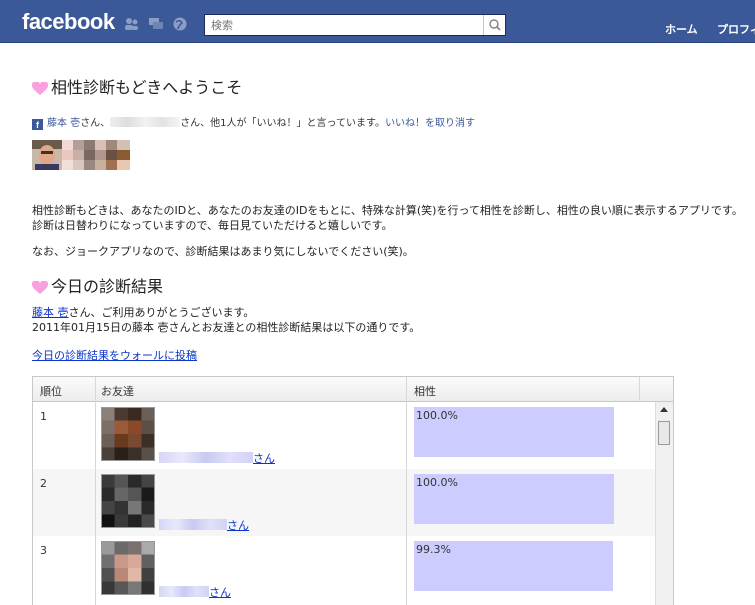  I want to click on results-title: 今日の診断結果, so click(107, 286).